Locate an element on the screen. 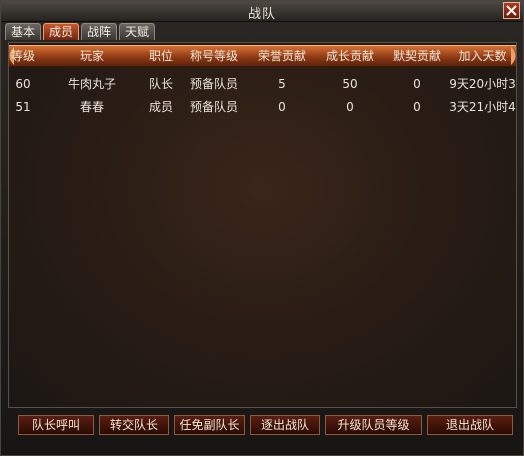 This screenshot has height=456, width=524. action-button-bar: 队长呼叫 转交队长 任免副队长 逐出战队 升级队员等级 退出战队 is located at coordinates (265, 425).